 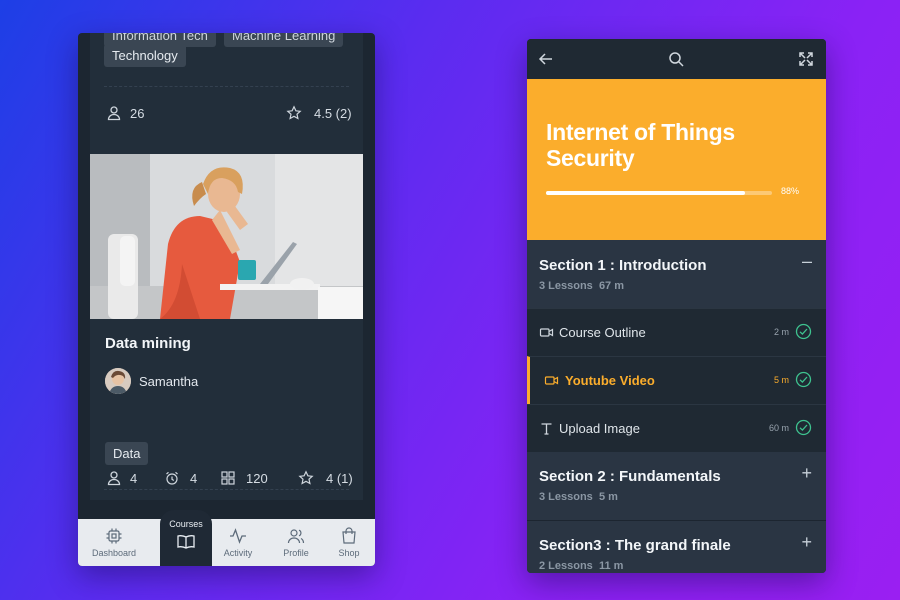 I want to click on section-time: 67 m, so click(x=611, y=286).